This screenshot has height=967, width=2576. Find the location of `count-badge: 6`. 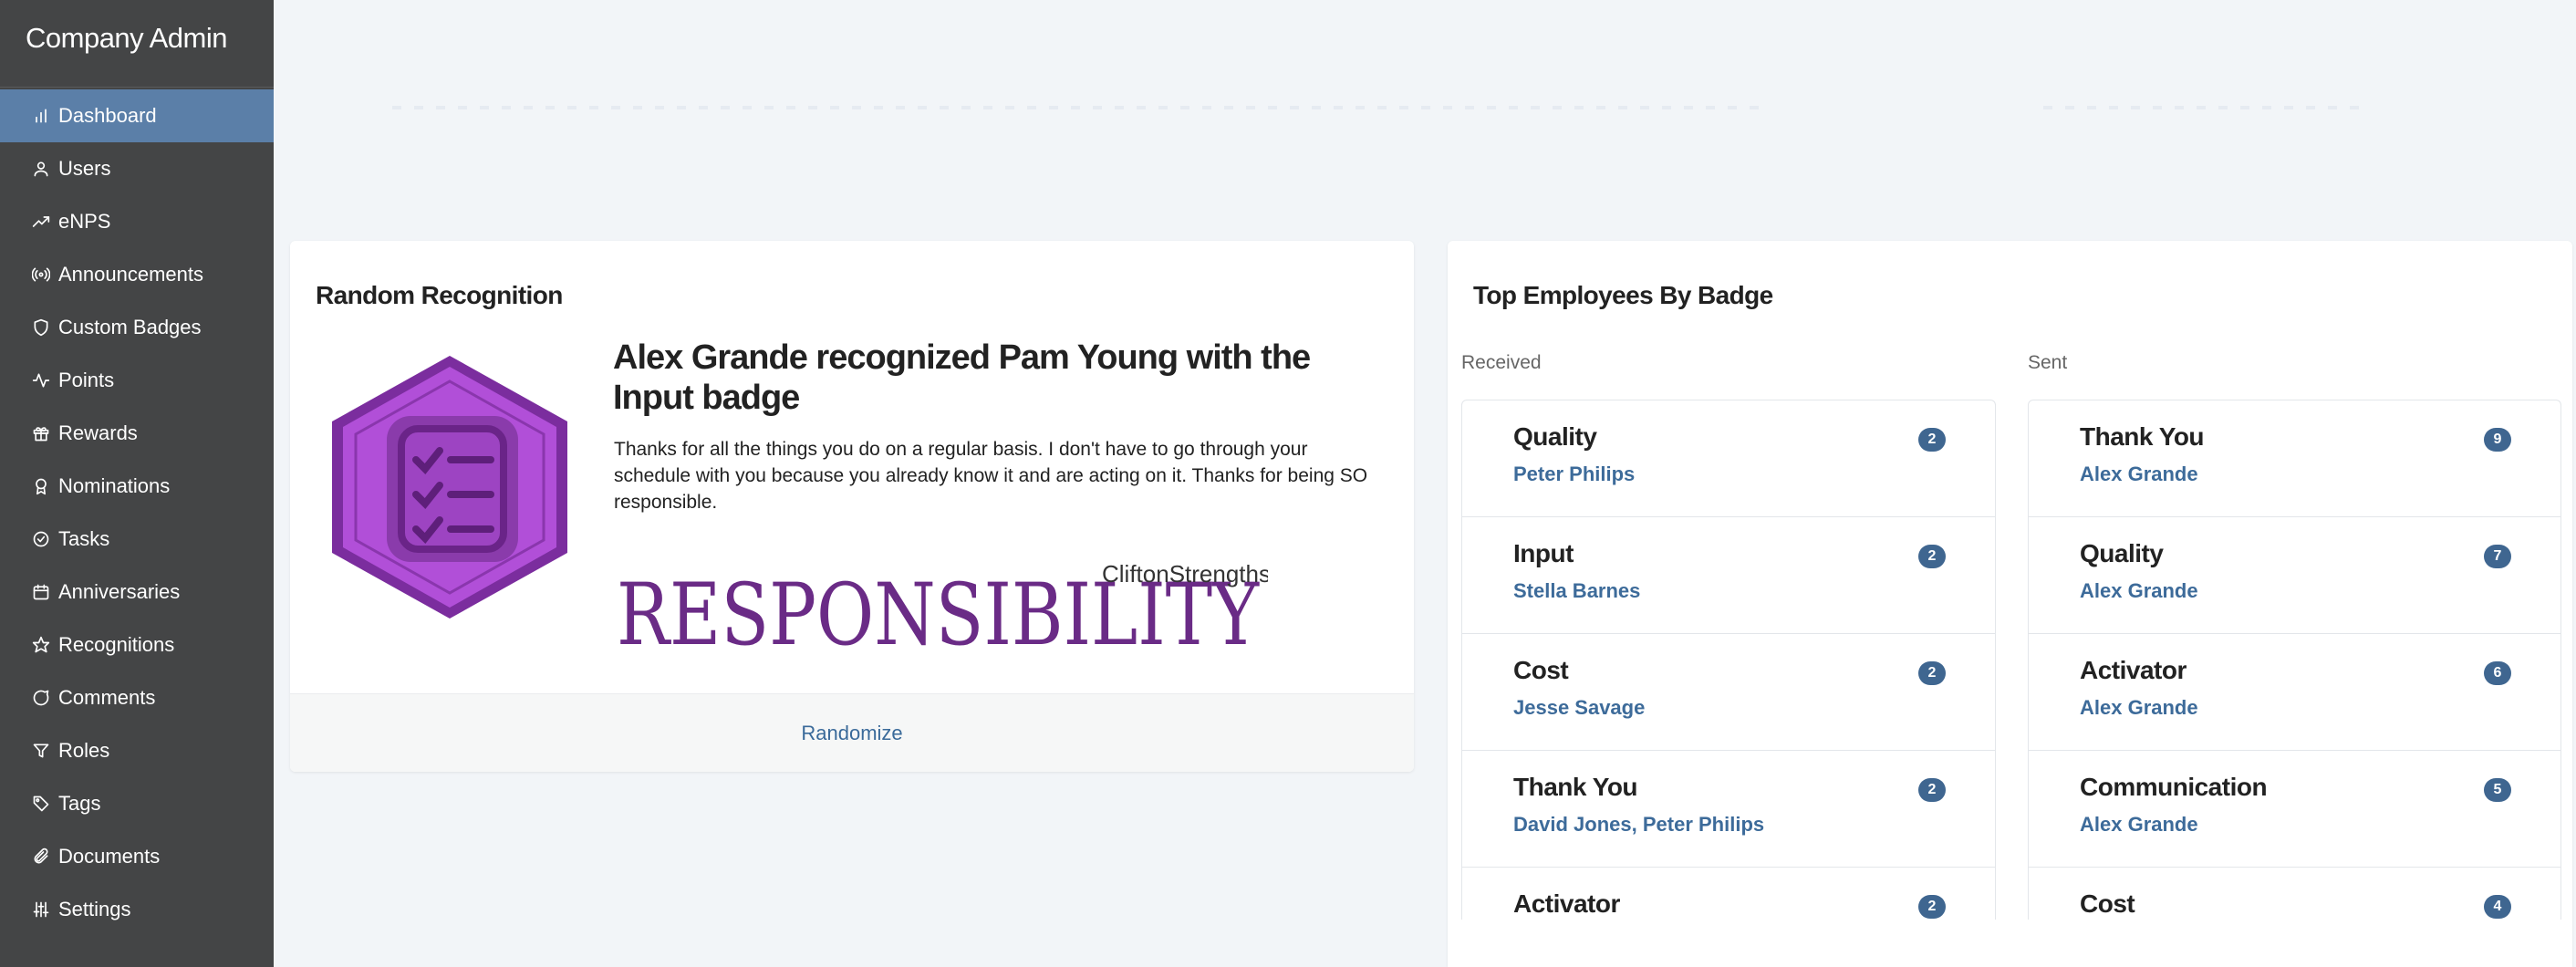

count-badge: 6 is located at coordinates (2497, 673).